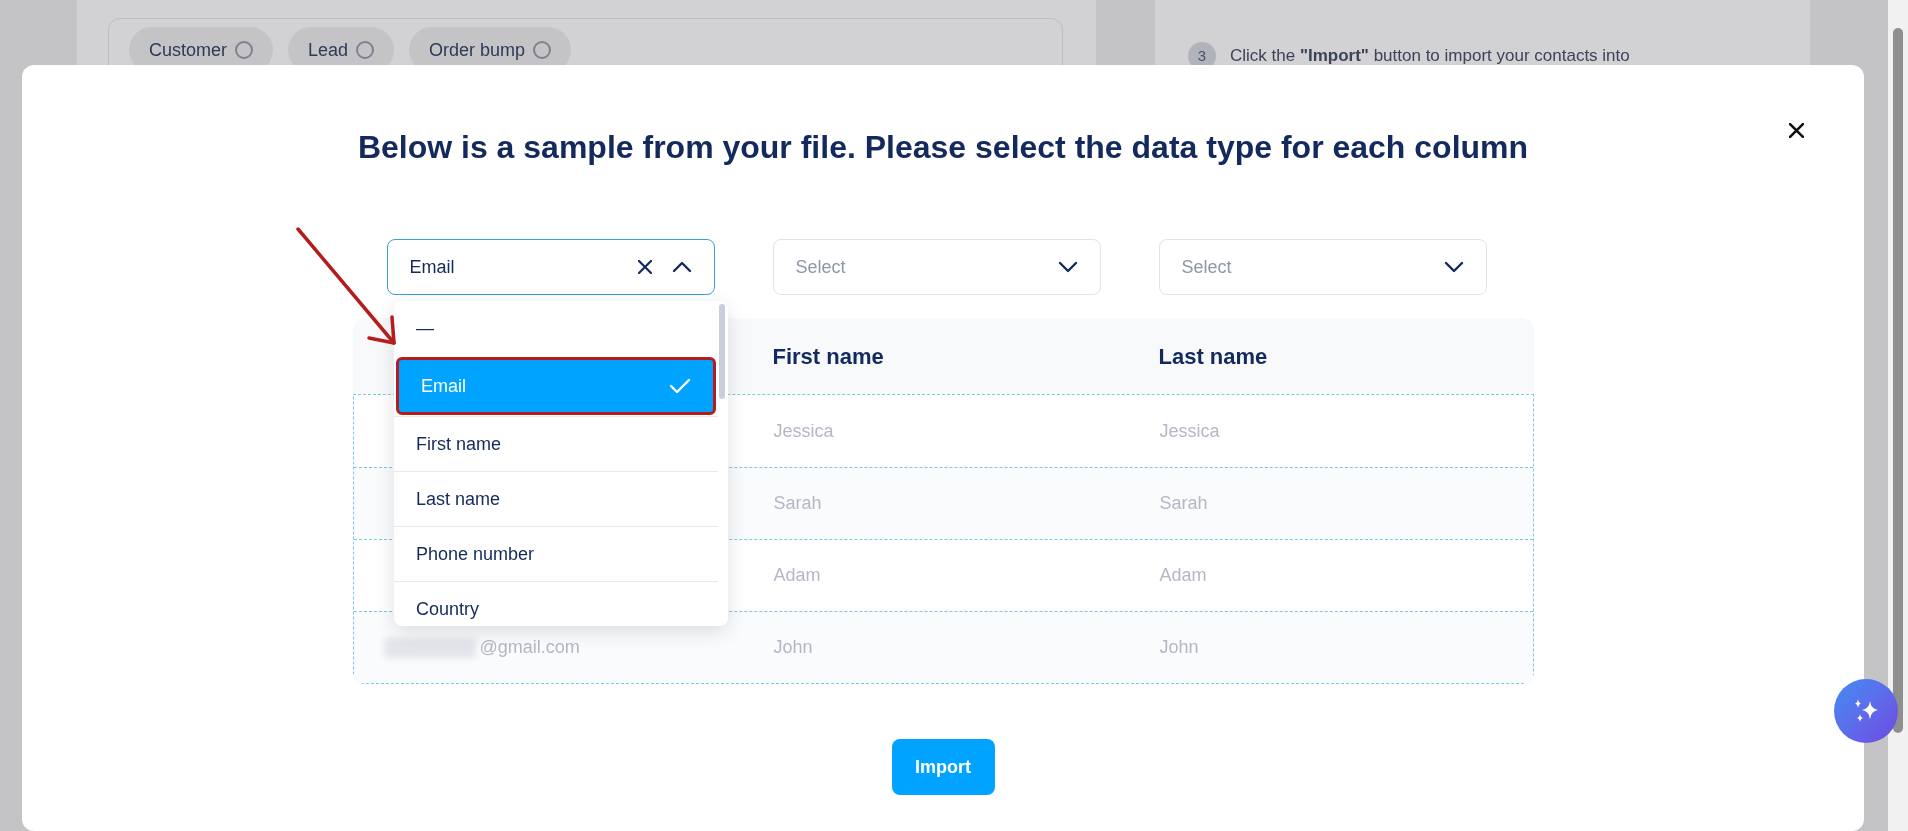 This screenshot has width=1908, height=831. What do you see at coordinates (550, 267) in the screenshot?
I see `column-type-select: Email` at bounding box center [550, 267].